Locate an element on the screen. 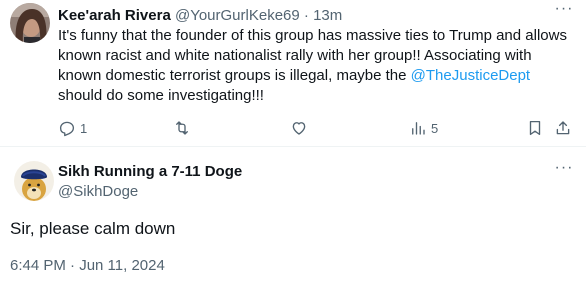 The image size is (586, 284). tweet-header: Kee'arah Rivera @YourGurlKeke69 · 13m is located at coordinates (200, 16).